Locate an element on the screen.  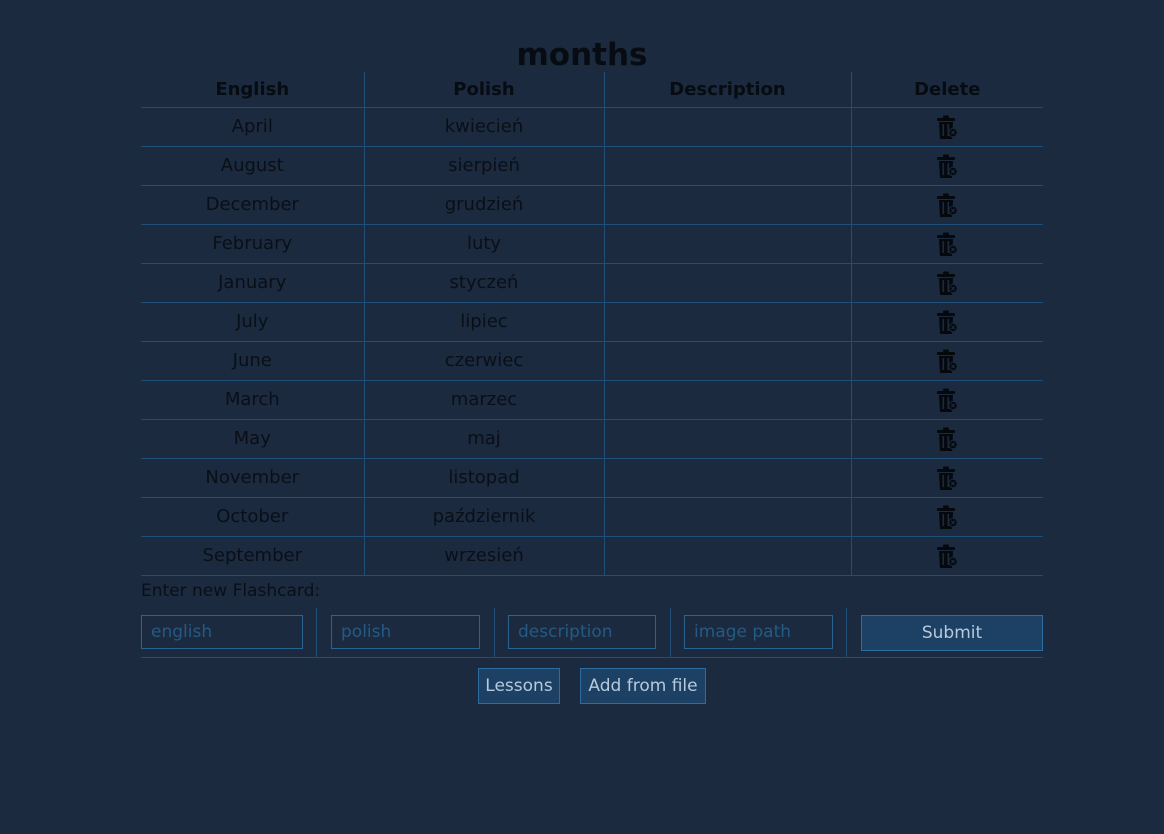
column-header-description: Description is located at coordinates (727, 90).